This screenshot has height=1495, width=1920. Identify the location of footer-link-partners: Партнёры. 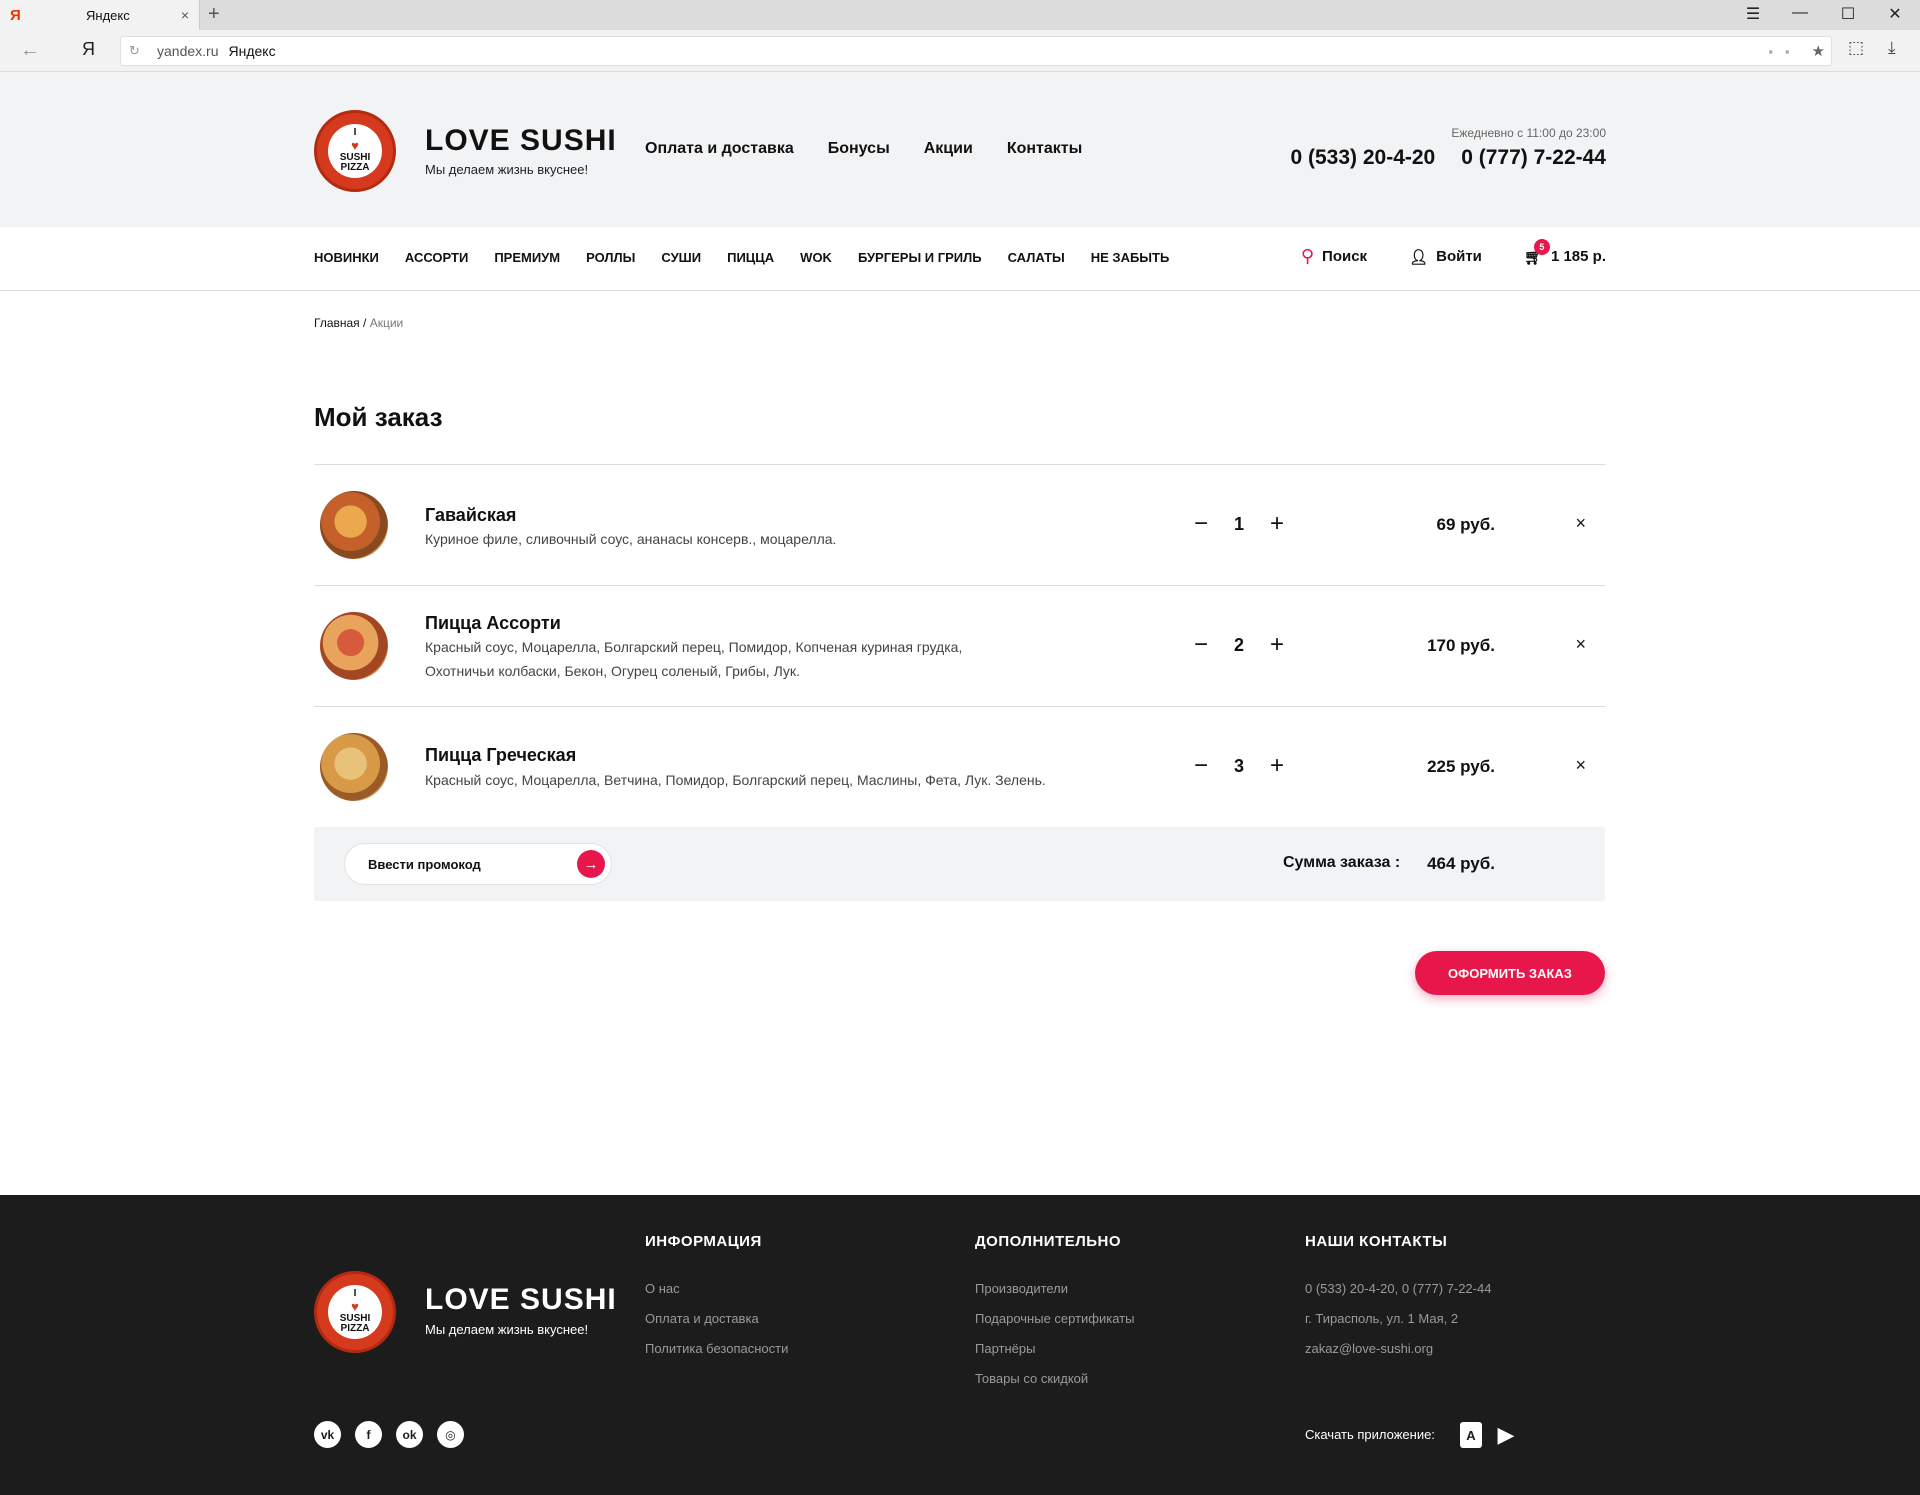
(1054, 1349).